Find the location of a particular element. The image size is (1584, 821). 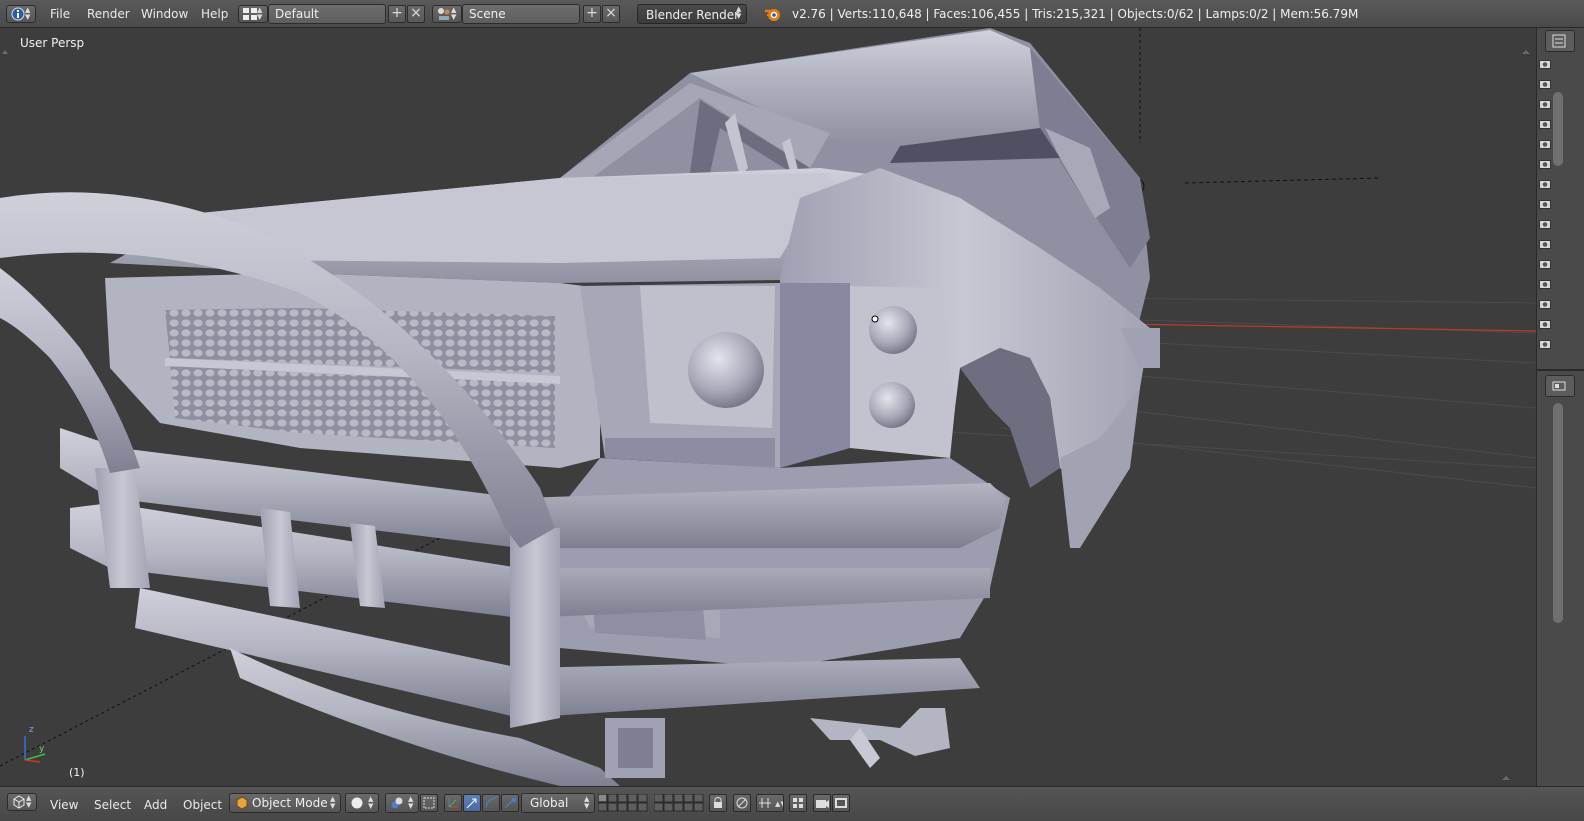

rotate-manipulator-button is located at coordinates (491, 803).